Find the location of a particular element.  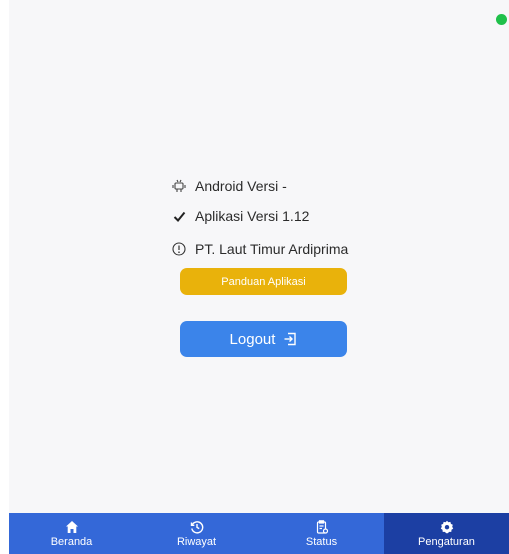

checkmark-icon is located at coordinates (179, 216).